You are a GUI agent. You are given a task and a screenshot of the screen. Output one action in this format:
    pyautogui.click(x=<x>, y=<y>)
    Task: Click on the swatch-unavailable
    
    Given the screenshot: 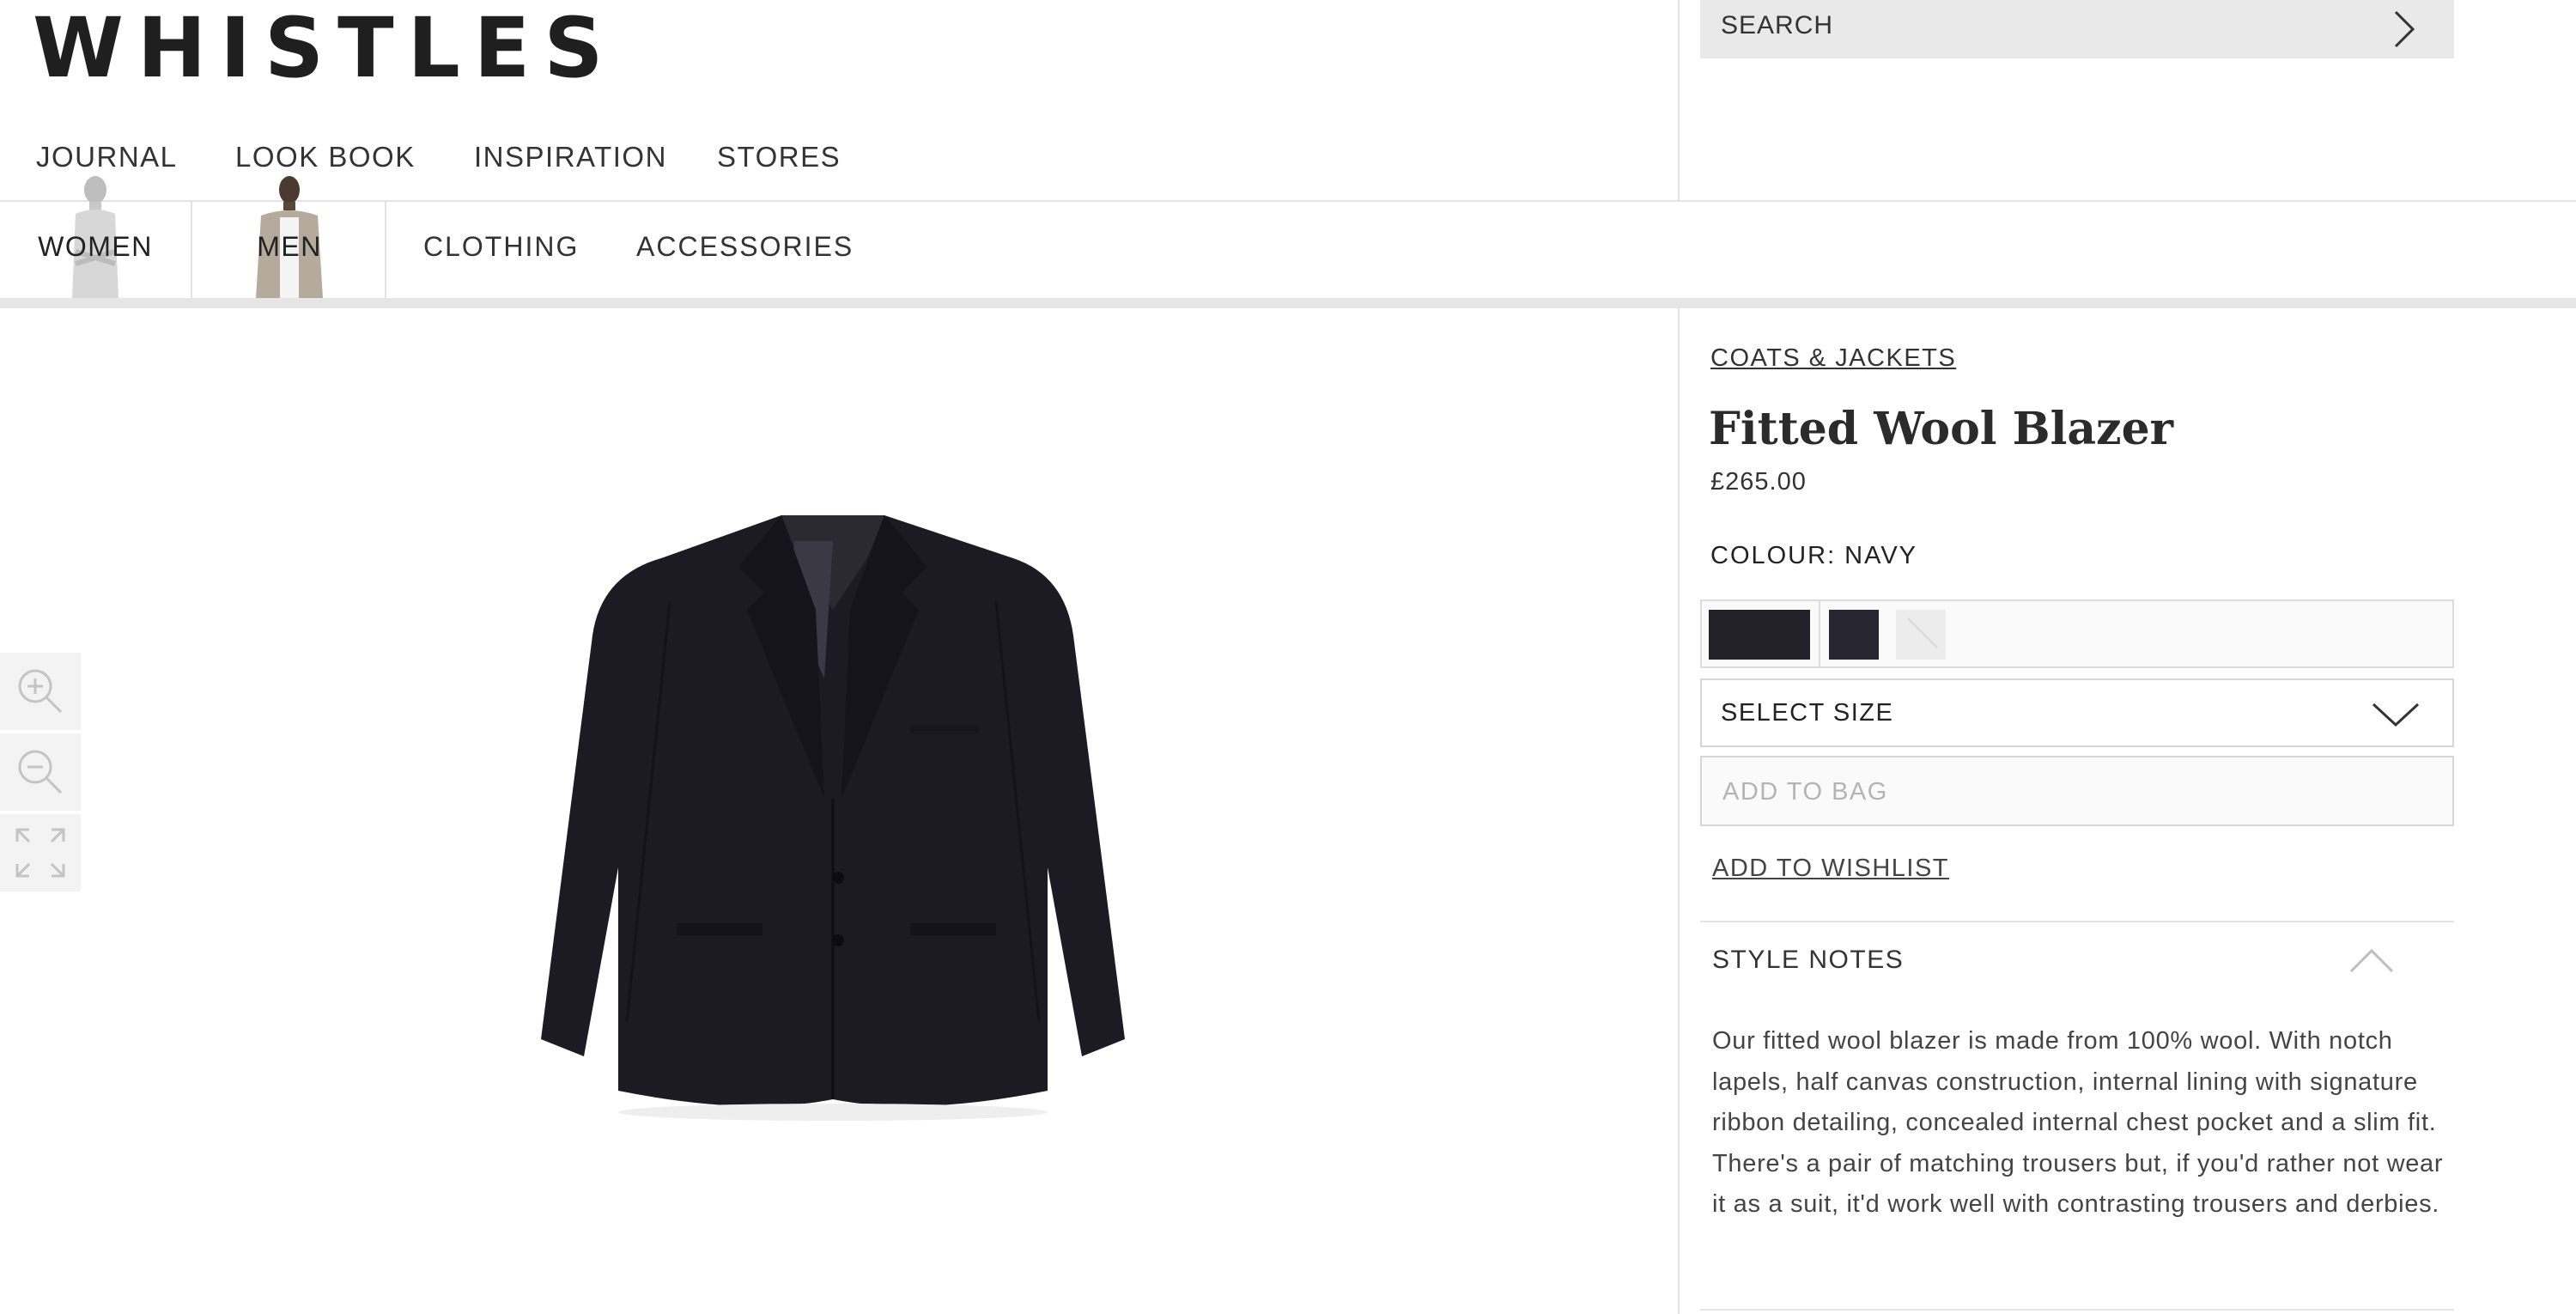 What is the action you would take?
    pyautogui.click(x=1921, y=635)
    